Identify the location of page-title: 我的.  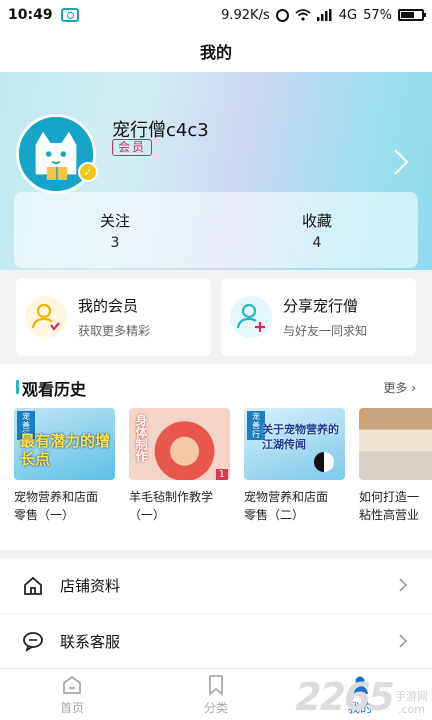
(215, 52).